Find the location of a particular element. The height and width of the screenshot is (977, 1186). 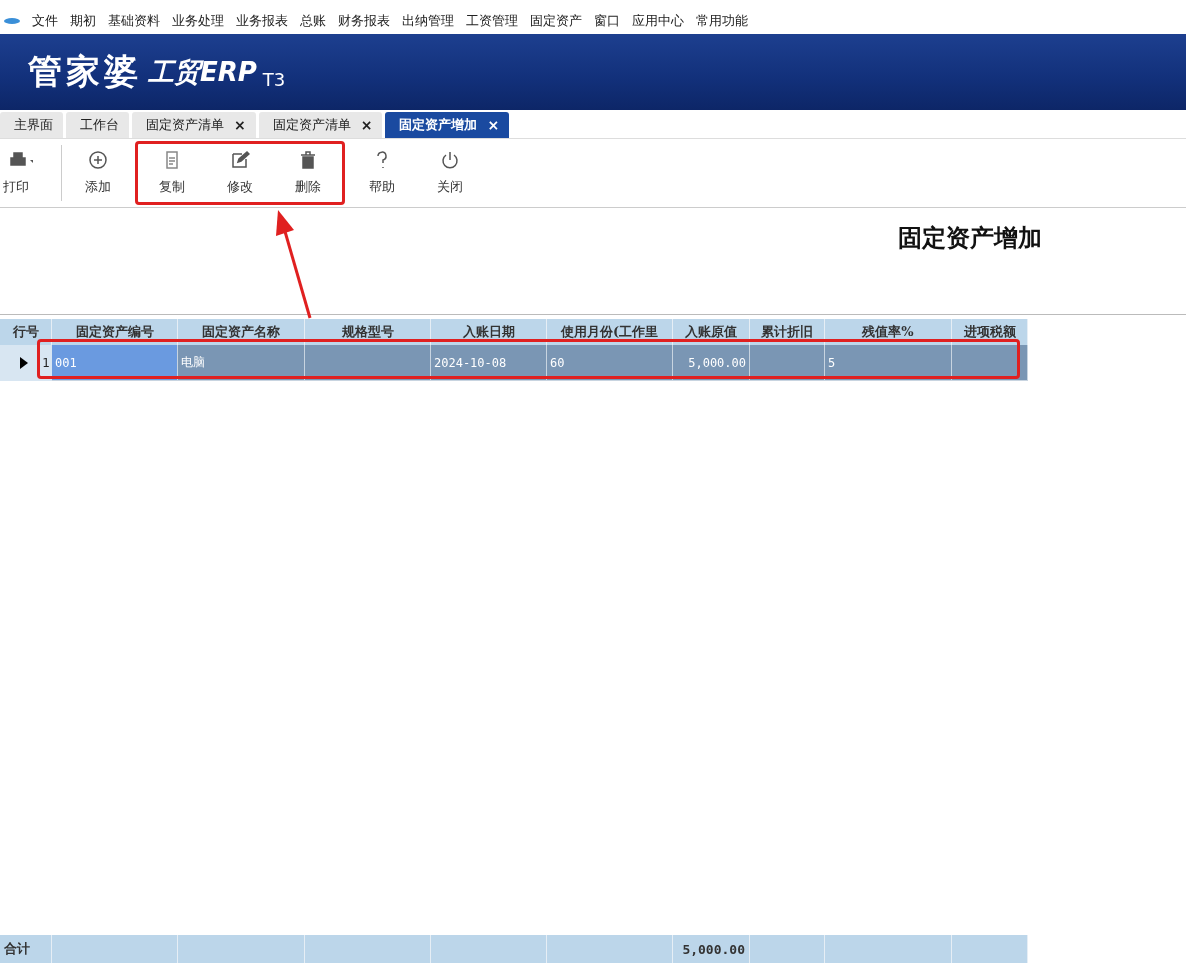

column-header: 行号 is located at coordinates (26, 332).